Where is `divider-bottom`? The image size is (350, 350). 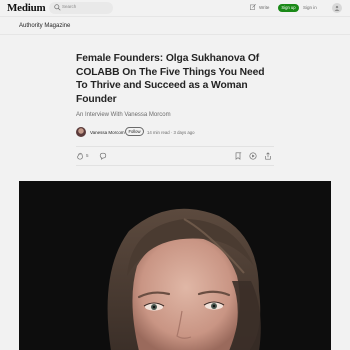 divider-bottom is located at coordinates (175, 165).